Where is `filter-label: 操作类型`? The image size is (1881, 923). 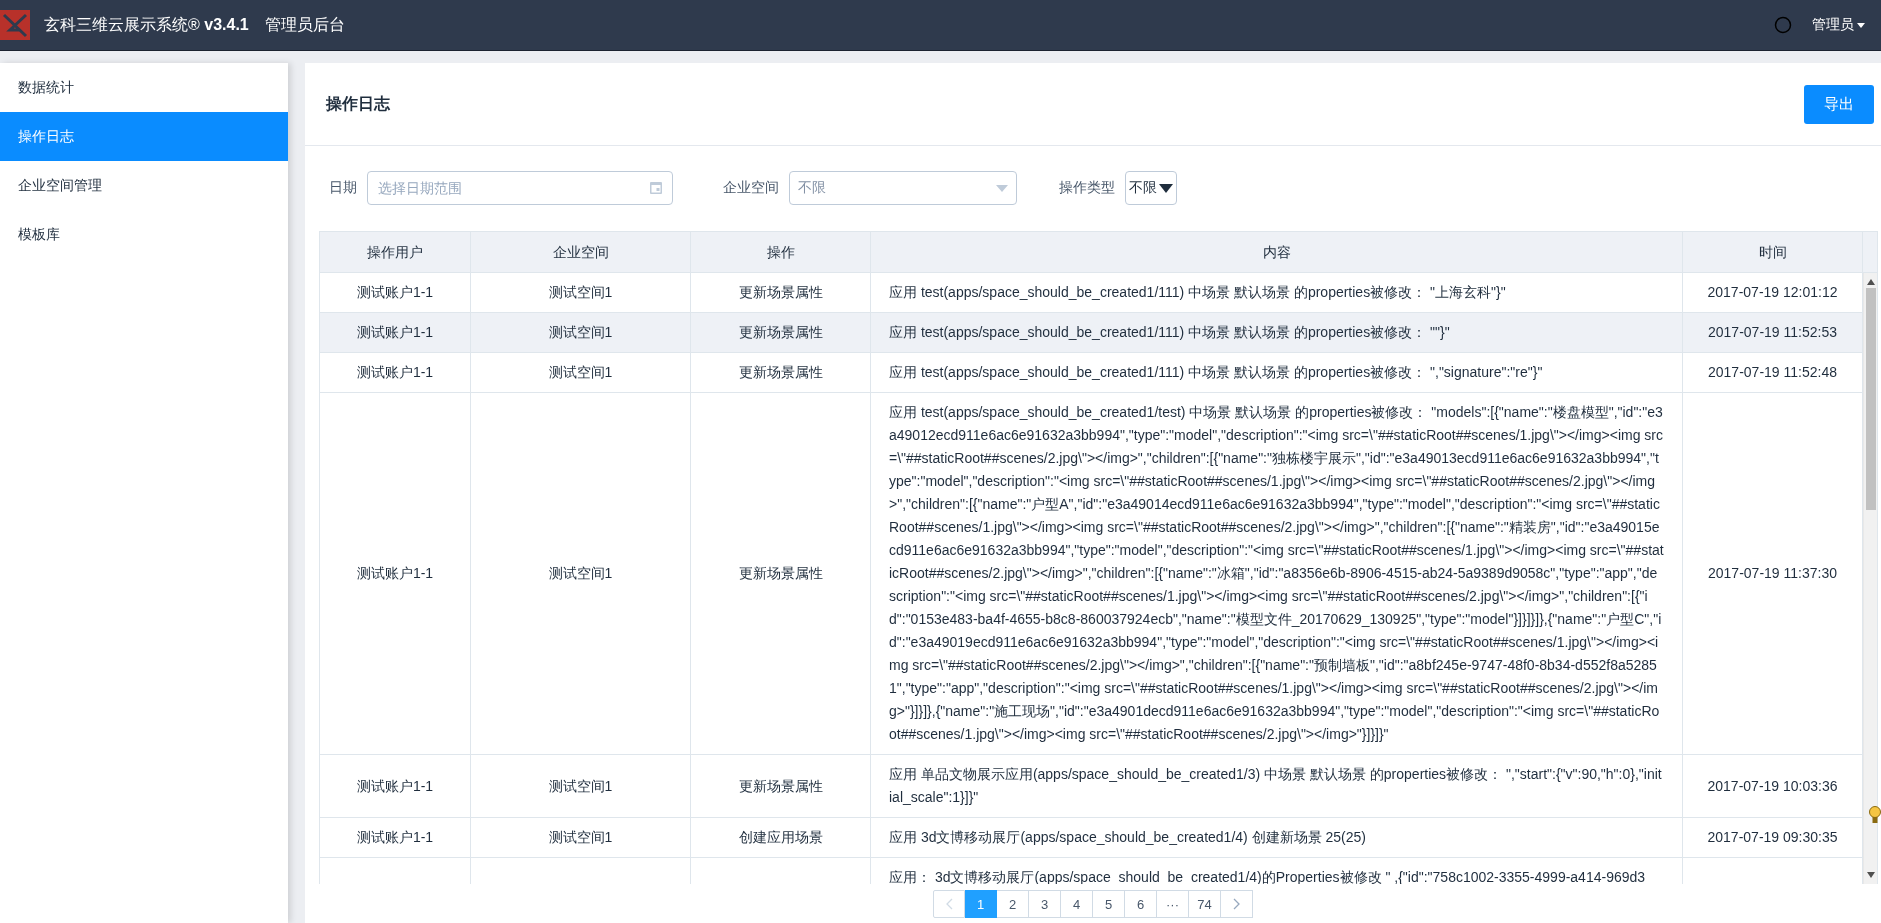 filter-label: 操作类型 is located at coordinates (1087, 188).